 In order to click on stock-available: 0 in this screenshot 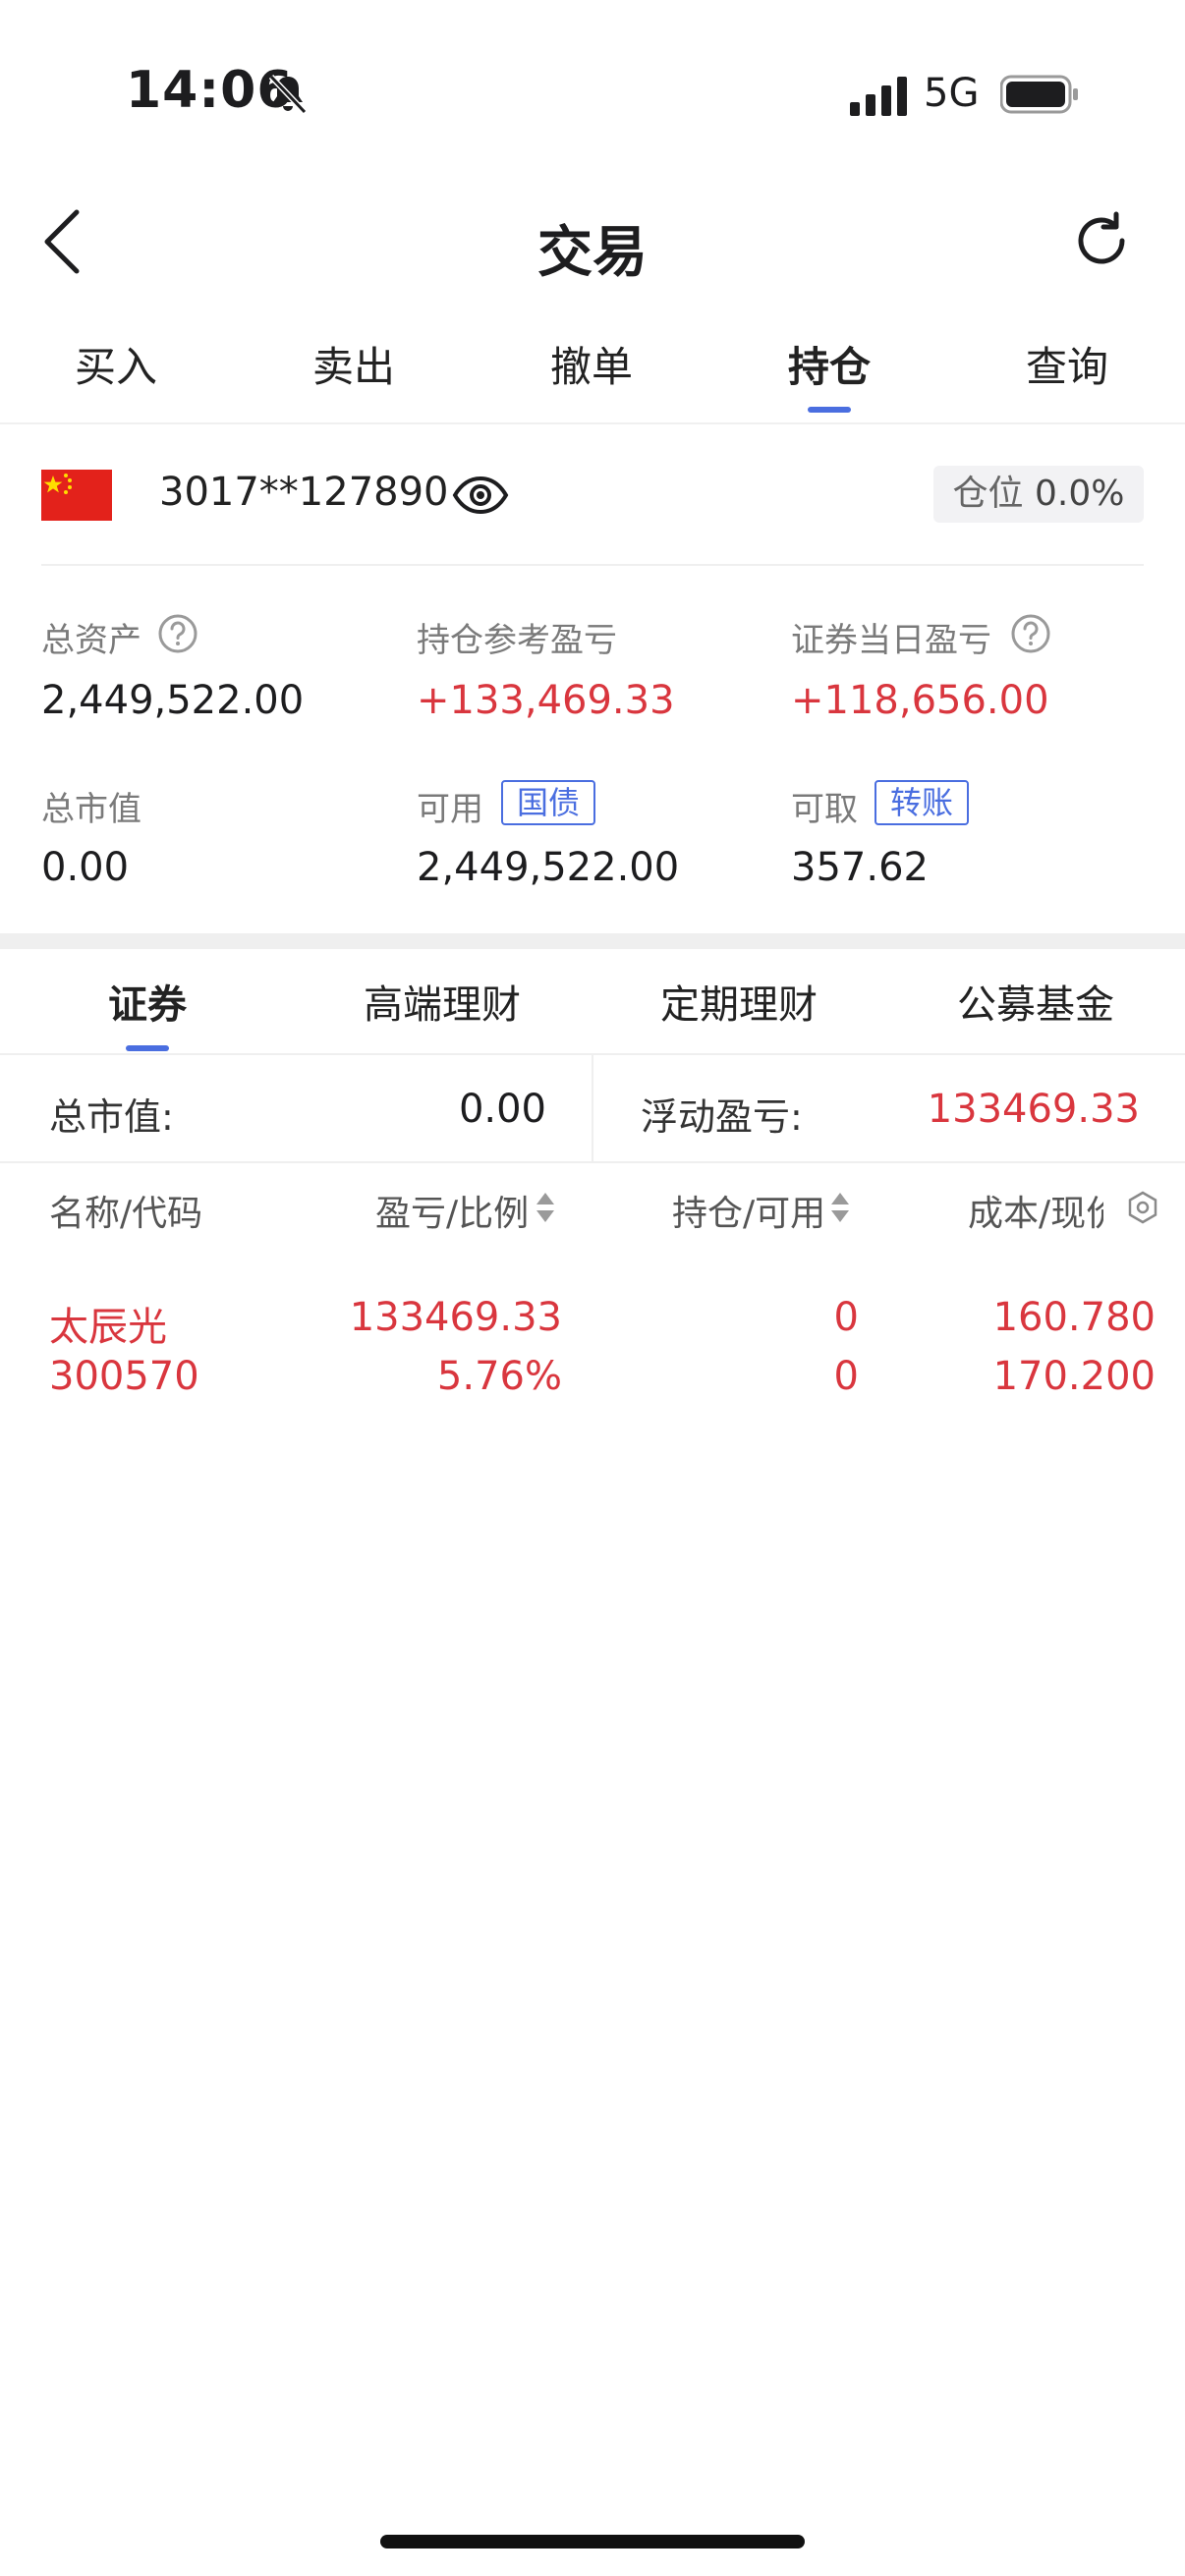, I will do `click(846, 1376)`.